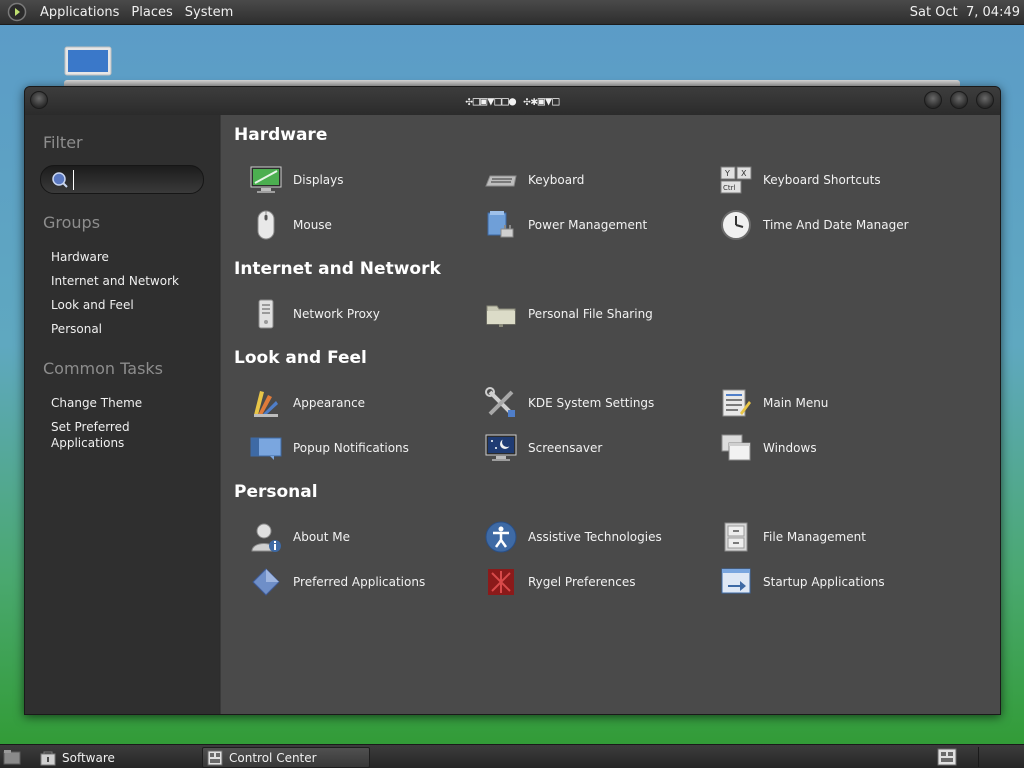 This screenshot has width=1024, height=768. I want to click on item-rygel-preferences: Rygel Preferences, so click(560, 582).